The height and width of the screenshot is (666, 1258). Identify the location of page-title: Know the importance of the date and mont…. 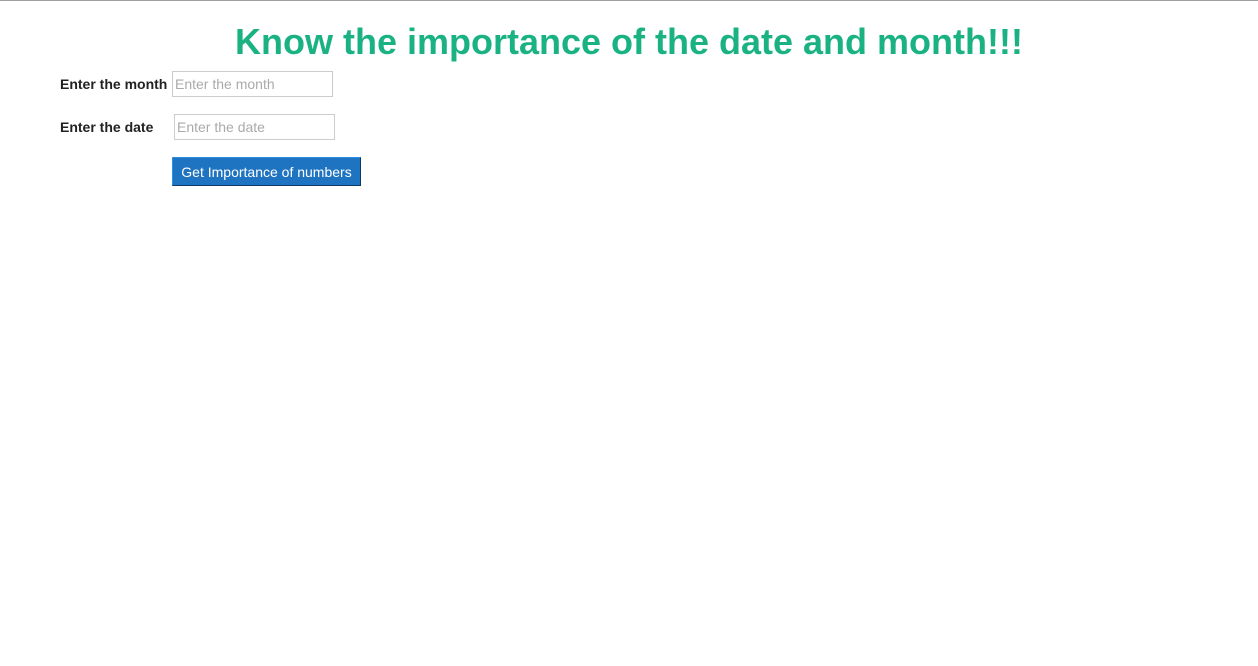
(629, 41).